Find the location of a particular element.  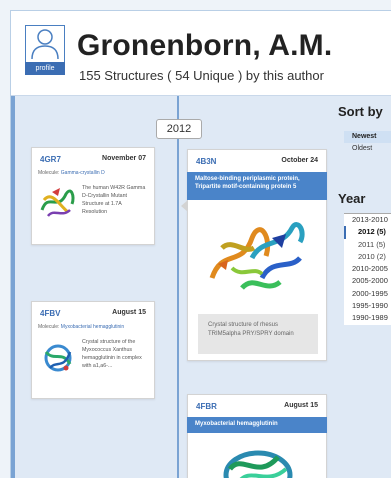

year-range-1990-1989: 1990-1989 is located at coordinates (367, 318).